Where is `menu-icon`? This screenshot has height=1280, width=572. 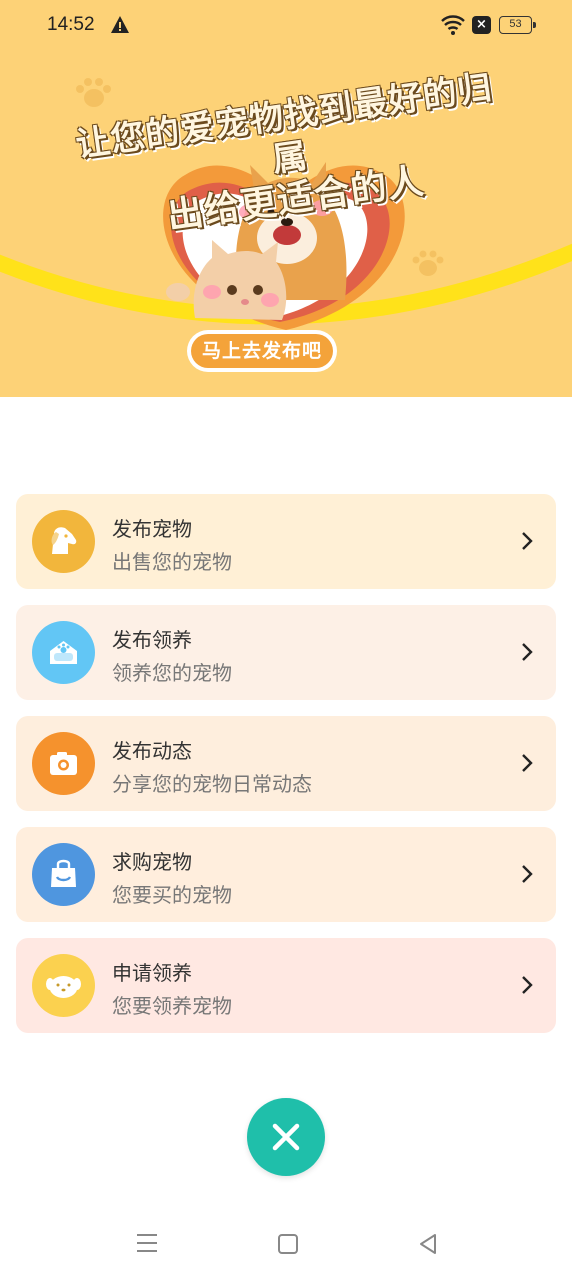
menu-icon is located at coordinates (147, 1243).